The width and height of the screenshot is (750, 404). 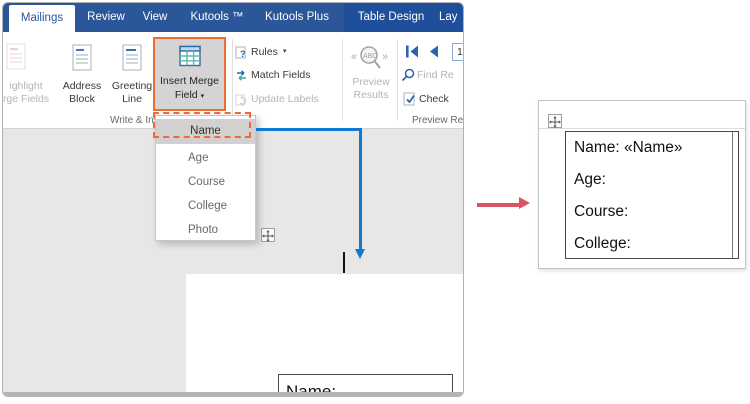 What do you see at coordinates (264, 52) in the screenshot?
I see `button-label: Rules` at bounding box center [264, 52].